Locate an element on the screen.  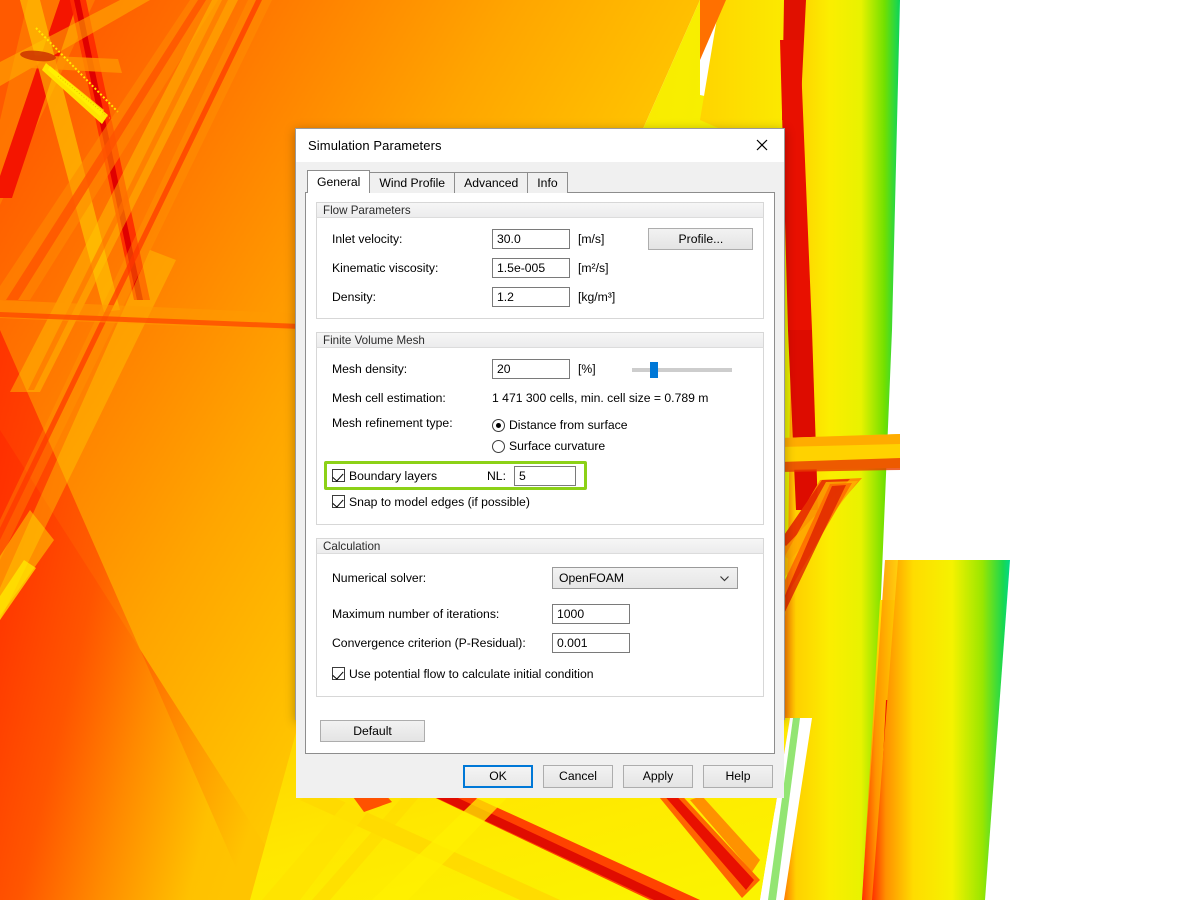
density-label: Density: is located at coordinates (354, 296).